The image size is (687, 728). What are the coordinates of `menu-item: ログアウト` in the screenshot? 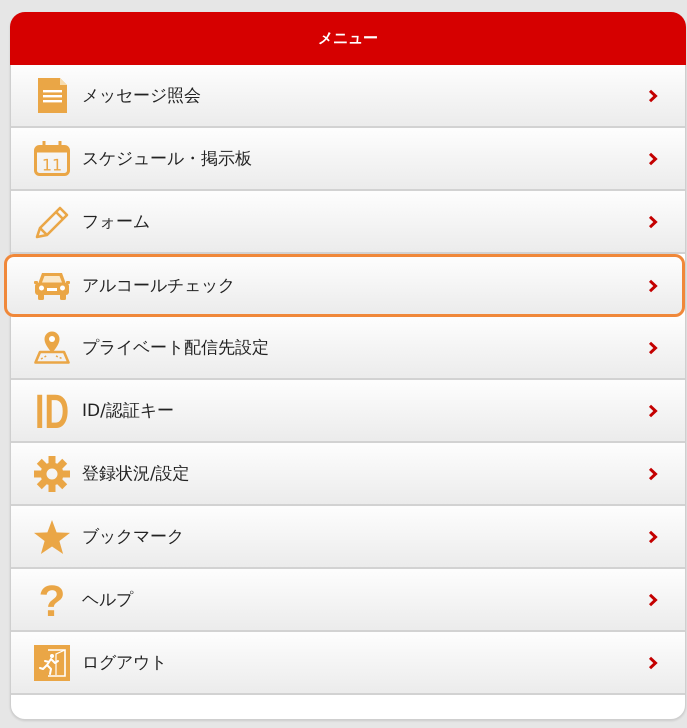 It's located at (348, 663).